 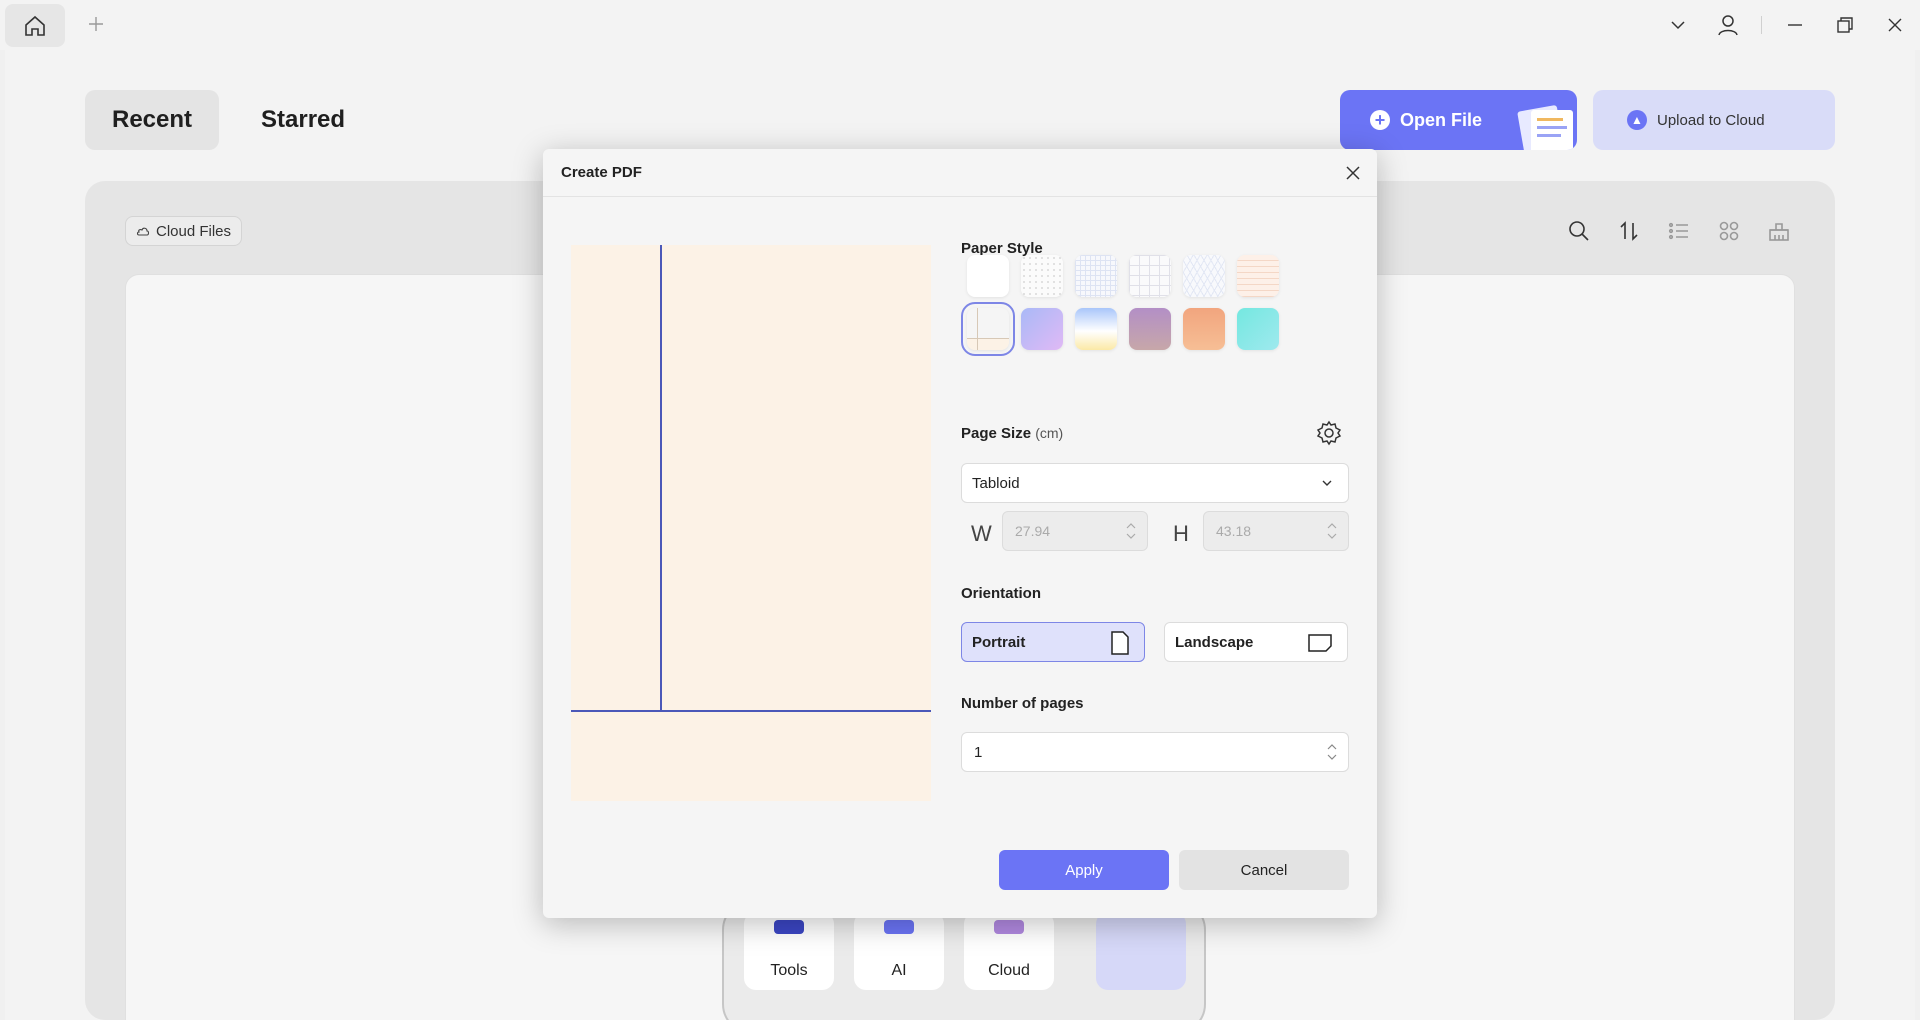 I want to click on tab-starred: Starred, so click(x=303, y=120).